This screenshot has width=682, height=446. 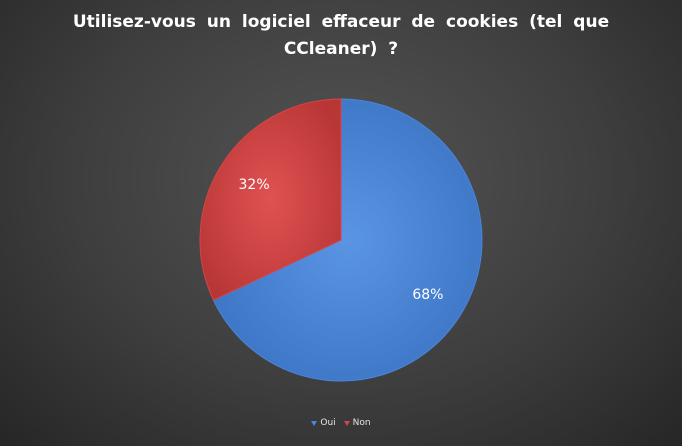 What do you see at coordinates (328, 423) in the screenshot?
I see `legend-label-oui: Oui` at bounding box center [328, 423].